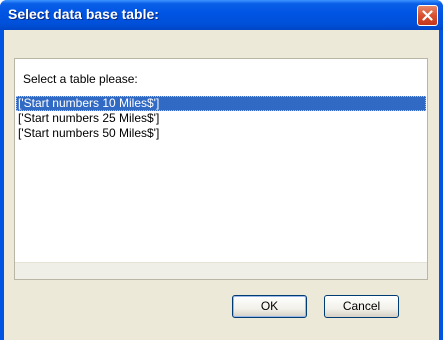 The image size is (443, 340). What do you see at coordinates (221, 270) in the screenshot?
I see `list-footer-bar` at bounding box center [221, 270].